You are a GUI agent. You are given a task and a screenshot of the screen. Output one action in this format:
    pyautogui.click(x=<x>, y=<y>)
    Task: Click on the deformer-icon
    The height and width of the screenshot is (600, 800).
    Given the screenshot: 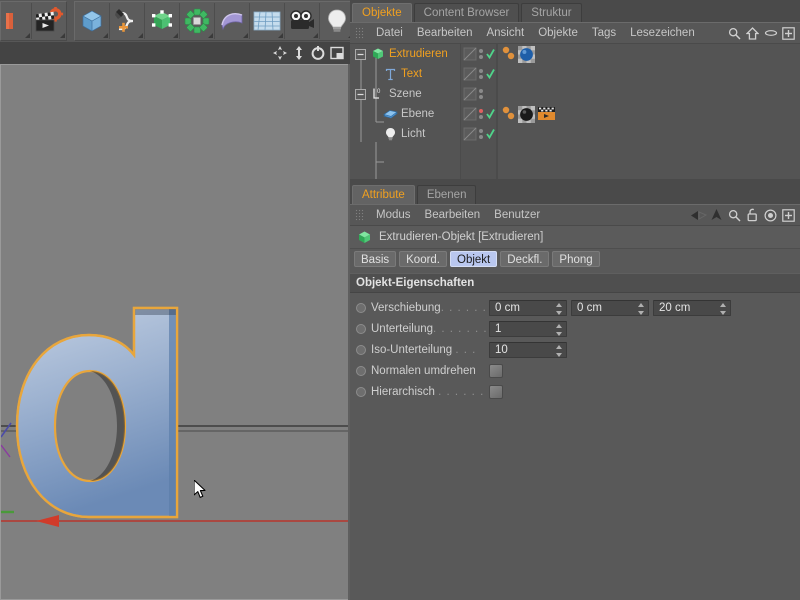 What is the action you would take?
    pyautogui.click(x=232, y=21)
    